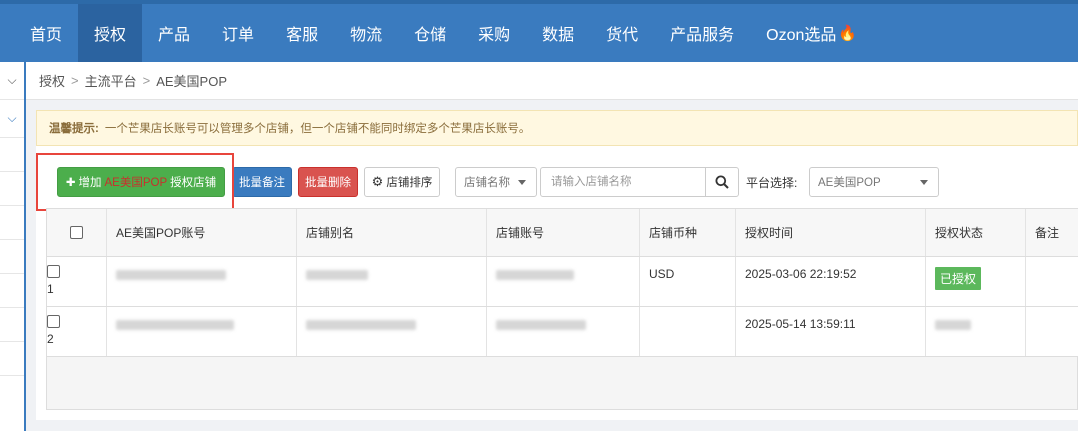 The width and height of the screenshot is (1078, 431). I want to click on header-alias: 店铺别名, so click(392, 232).